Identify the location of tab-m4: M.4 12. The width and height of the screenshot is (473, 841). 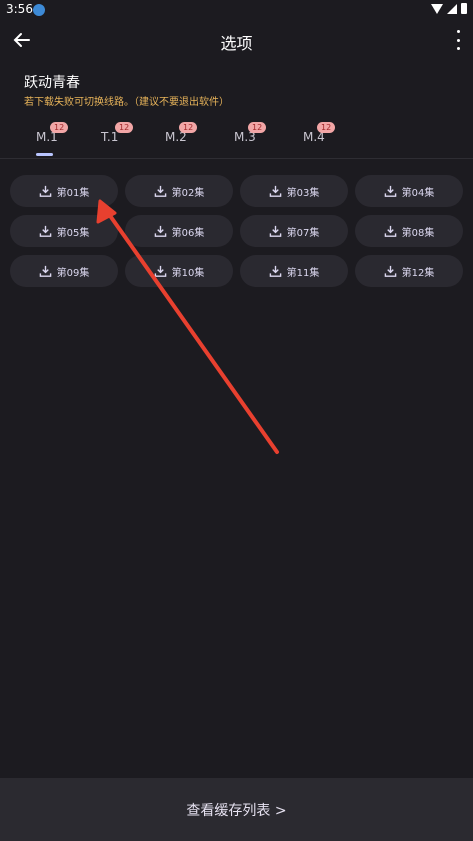
(319, 133).